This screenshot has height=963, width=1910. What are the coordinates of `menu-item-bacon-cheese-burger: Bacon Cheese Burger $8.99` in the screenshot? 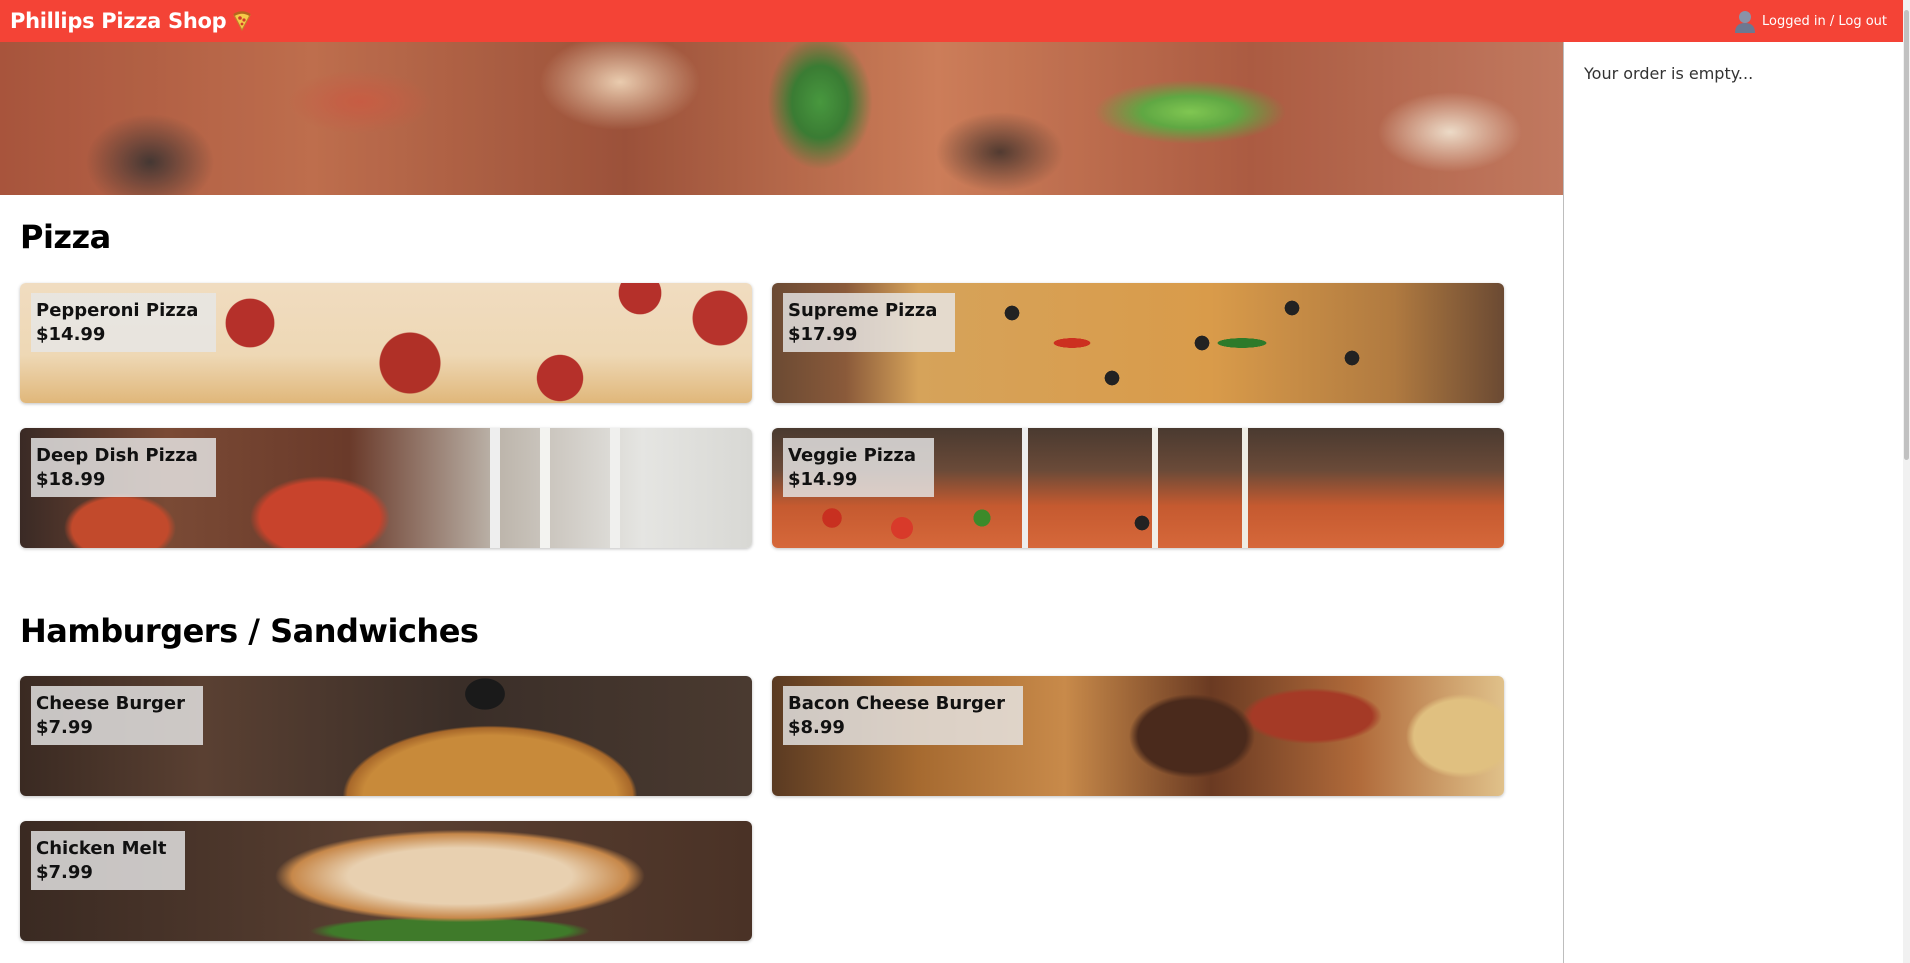 It's located at (1138, 736).